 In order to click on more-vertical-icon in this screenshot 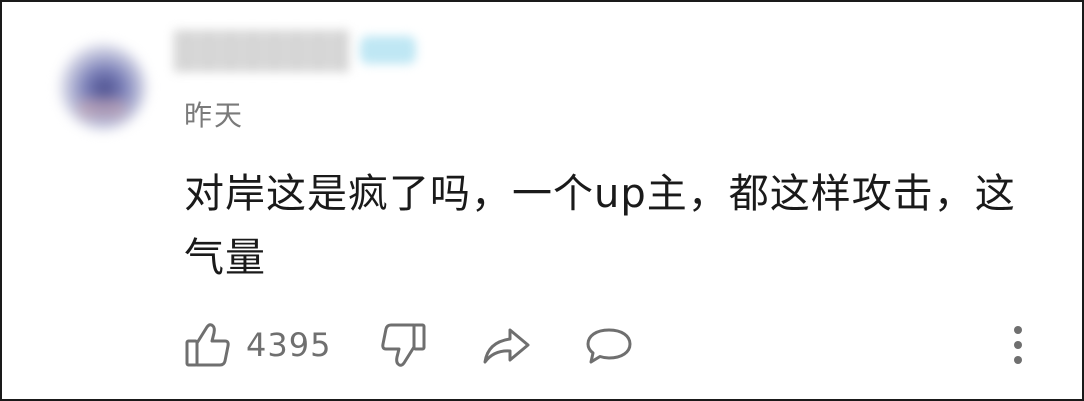, I will do `click(1018, 348)`.